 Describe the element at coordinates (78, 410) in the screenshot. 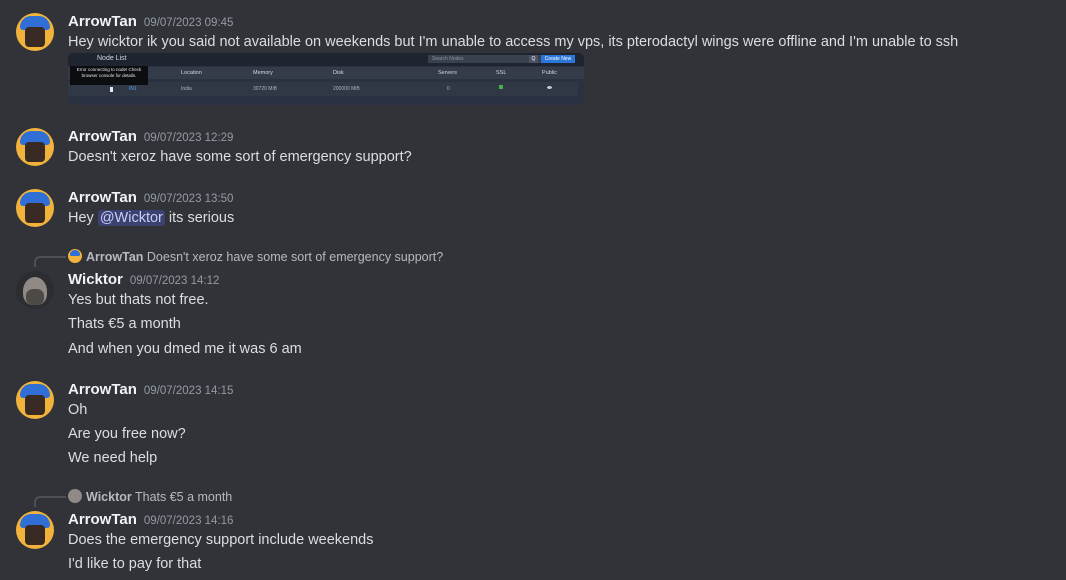

I see `message-text: Oh` at that location.